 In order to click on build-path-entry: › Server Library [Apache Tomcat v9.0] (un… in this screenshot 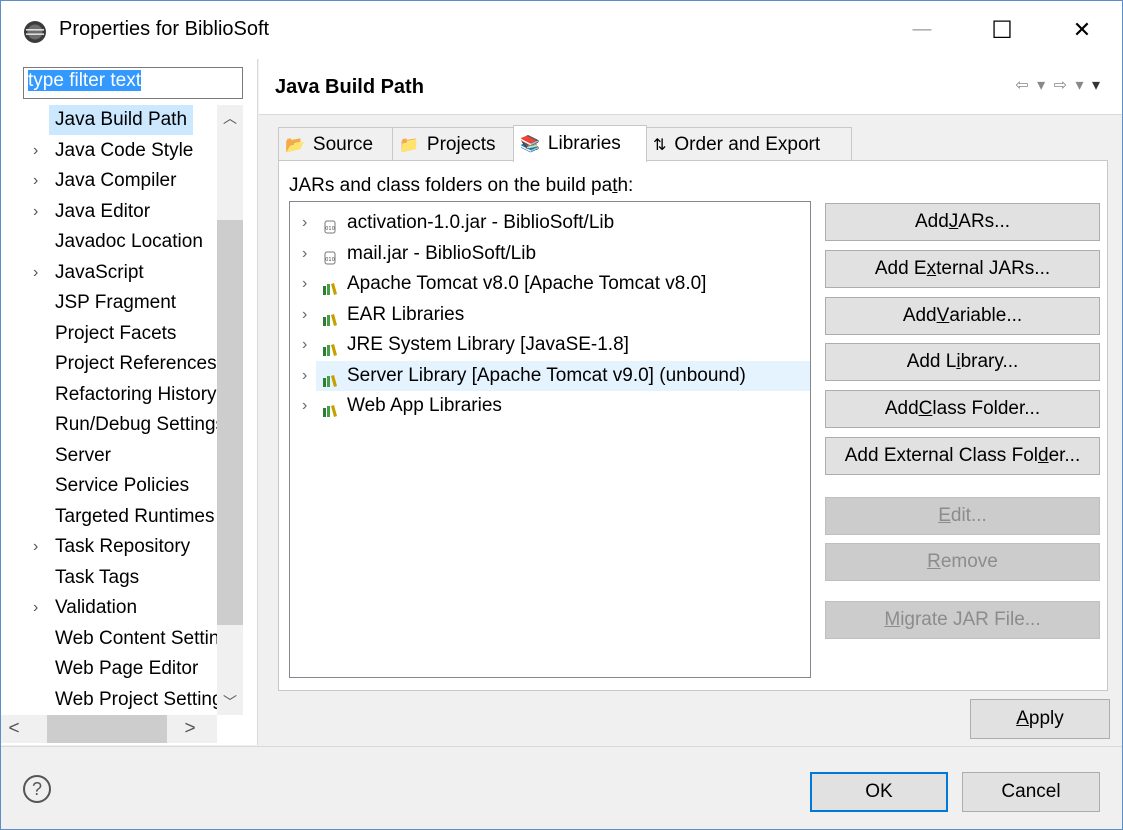, I will do `click(550, 375)`.